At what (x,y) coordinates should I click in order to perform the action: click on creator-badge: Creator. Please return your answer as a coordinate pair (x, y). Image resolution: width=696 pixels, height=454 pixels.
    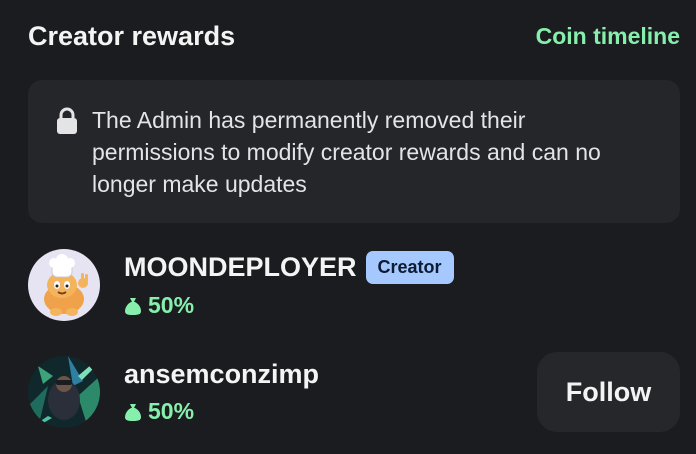
    Looking at the image, I should click on (409, 267).